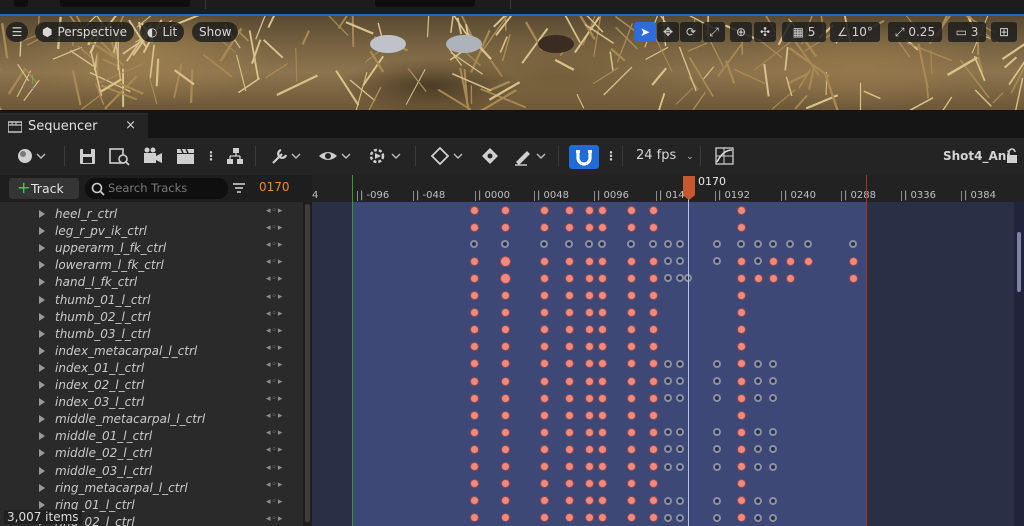  I want to click on grid-snap-toggle: ▦ 5, so click(804, 32).